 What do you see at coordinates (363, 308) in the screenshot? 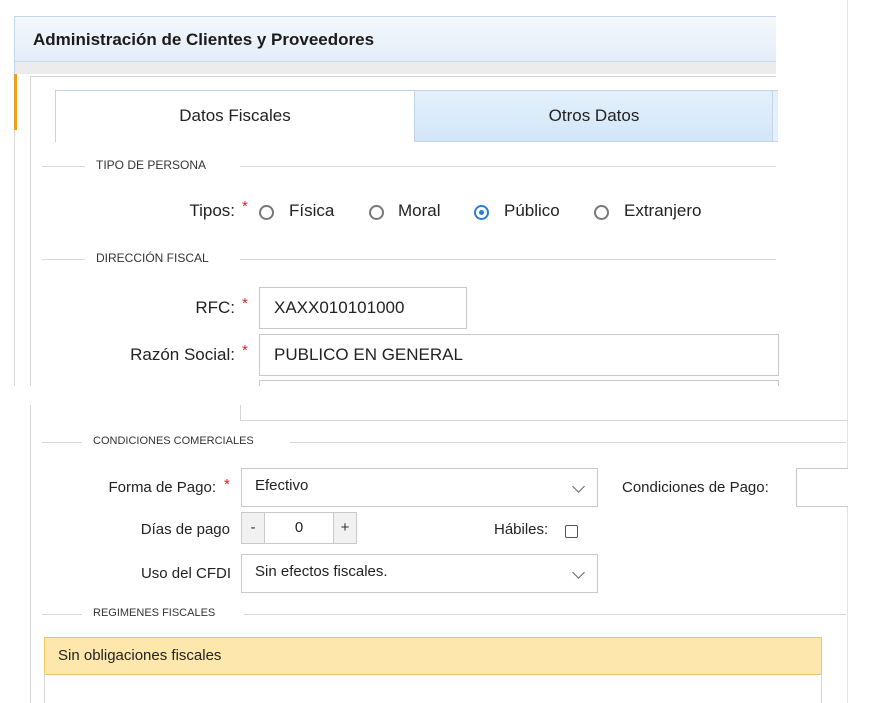
I see `rfc-input: XAXX010101000` at bounding box center [363, 308].